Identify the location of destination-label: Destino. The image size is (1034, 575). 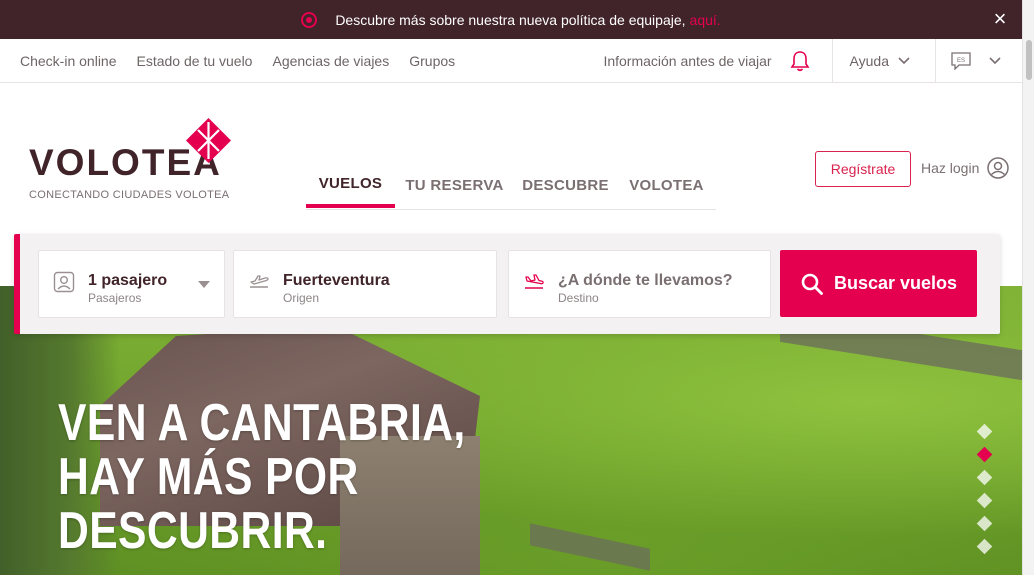
(578, 298).